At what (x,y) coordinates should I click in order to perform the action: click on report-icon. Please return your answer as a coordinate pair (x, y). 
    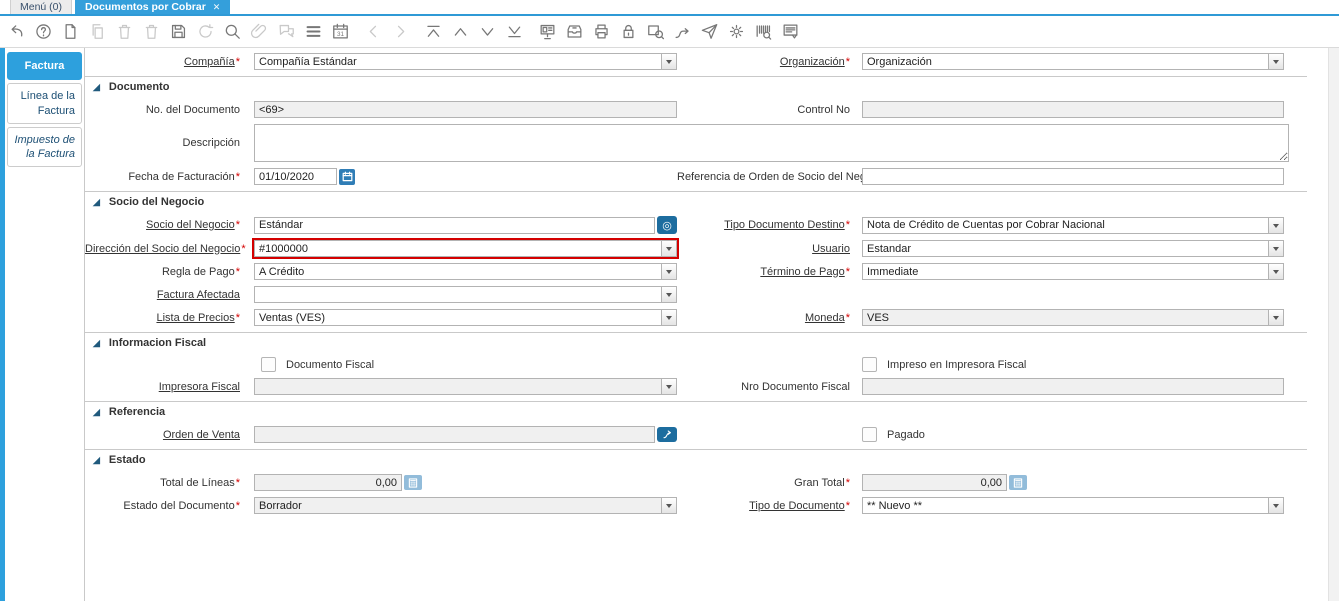
    Looking at the image, I should click on (547, 32).